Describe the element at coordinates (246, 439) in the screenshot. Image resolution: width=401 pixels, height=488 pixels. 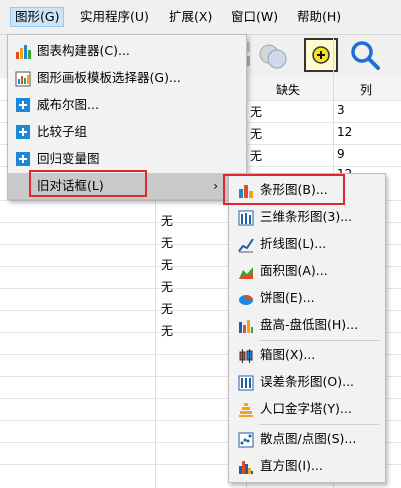
I see `scatter-icon` at that location.